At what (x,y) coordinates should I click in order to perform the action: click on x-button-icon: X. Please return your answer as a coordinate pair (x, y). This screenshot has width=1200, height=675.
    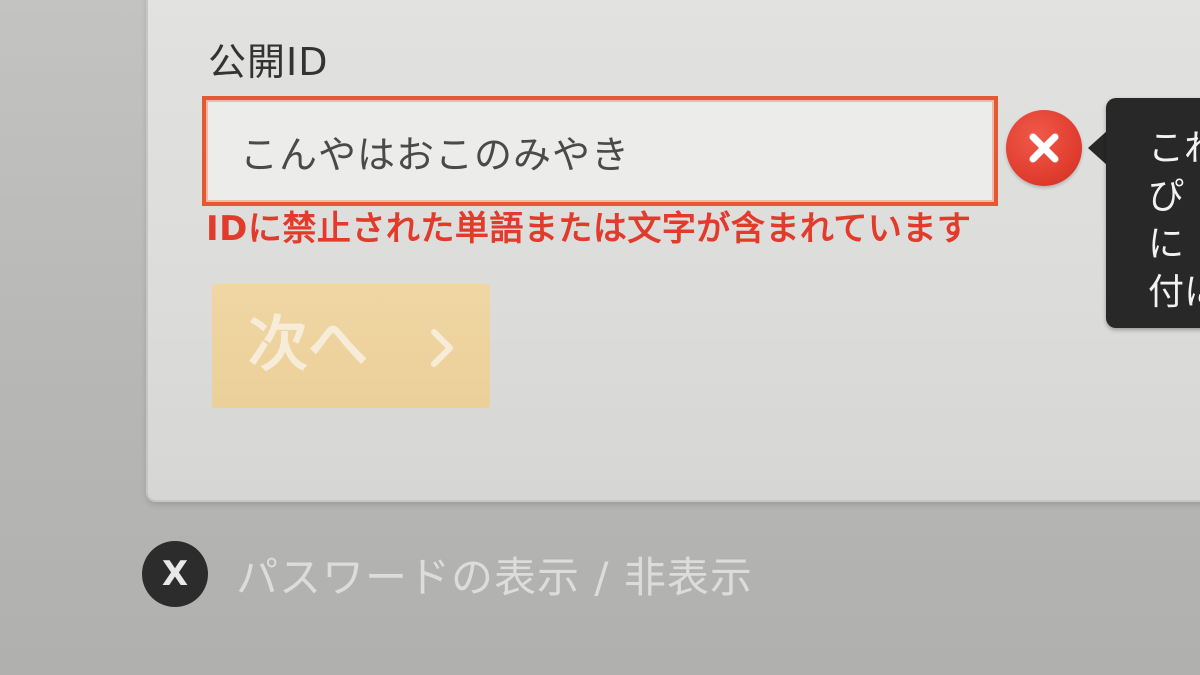
    Looking at the image, I should click on (175, 574).